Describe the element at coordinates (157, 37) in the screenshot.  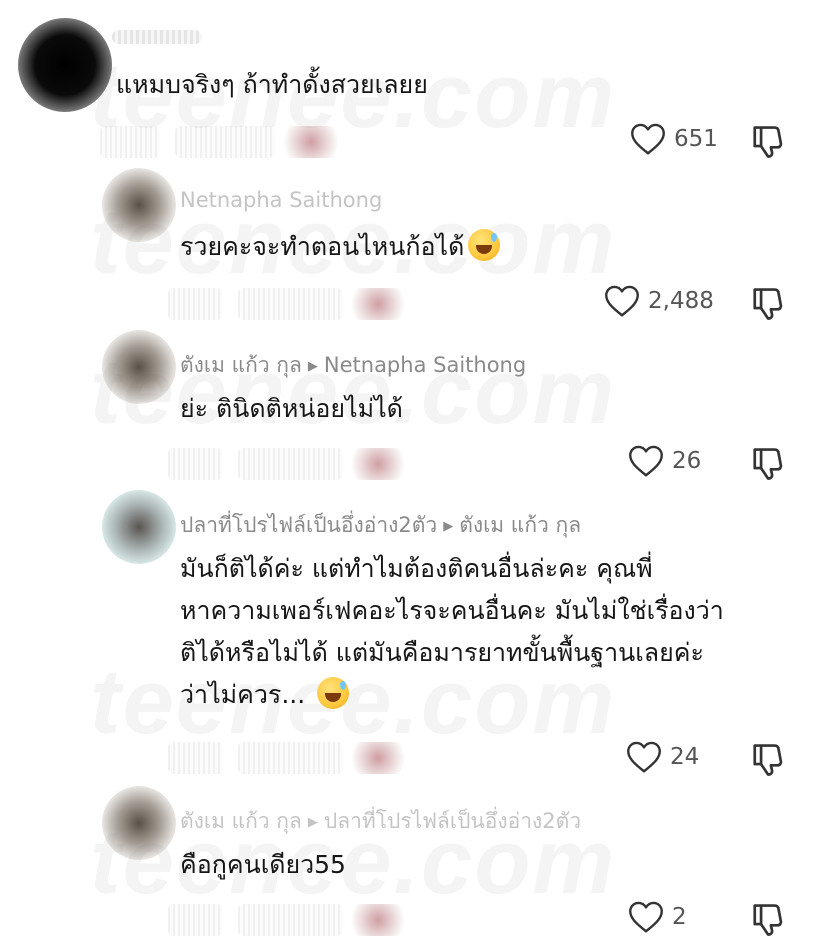
I see `username-redacted` at that location.